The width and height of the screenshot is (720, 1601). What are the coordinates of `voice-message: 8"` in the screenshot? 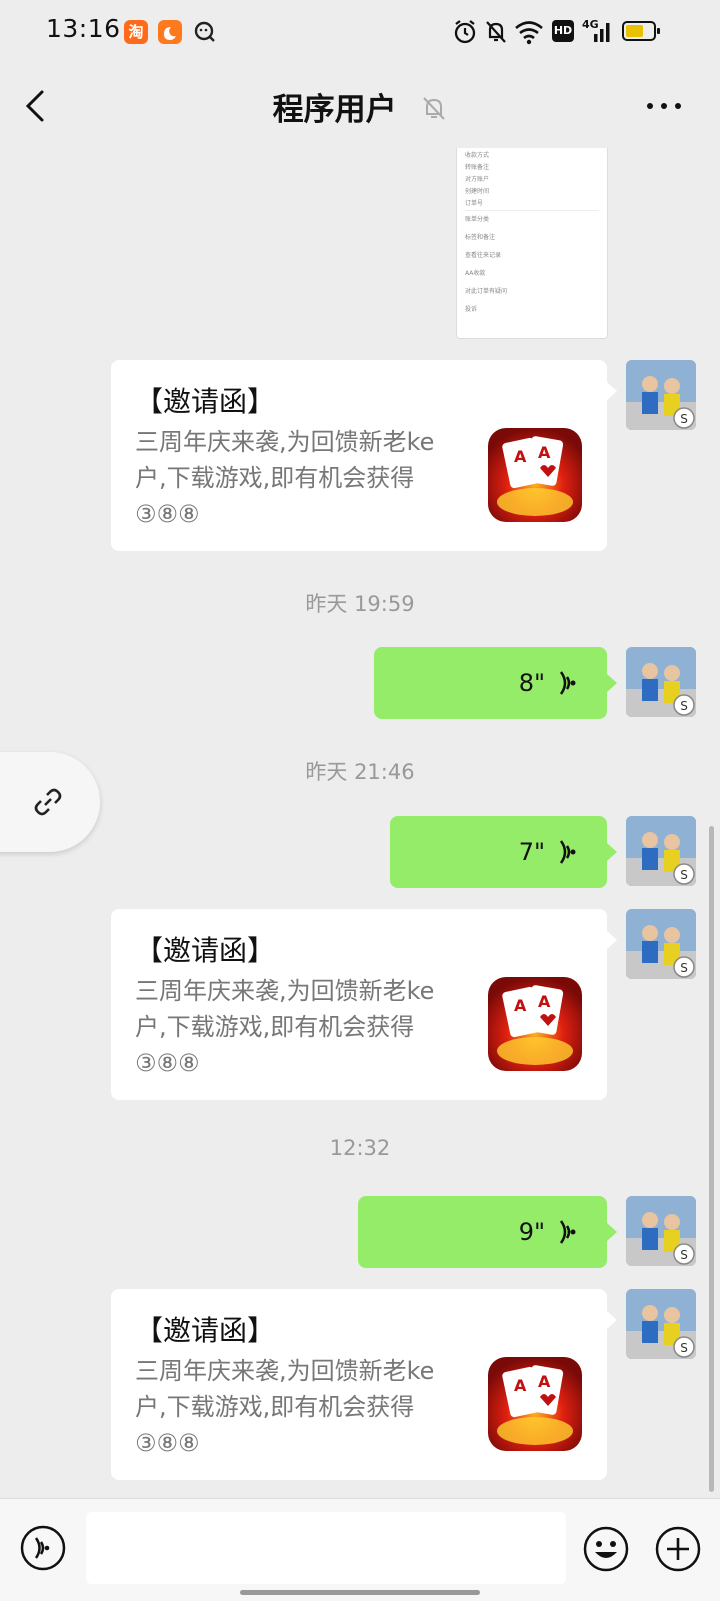 It's located at (490, 683).